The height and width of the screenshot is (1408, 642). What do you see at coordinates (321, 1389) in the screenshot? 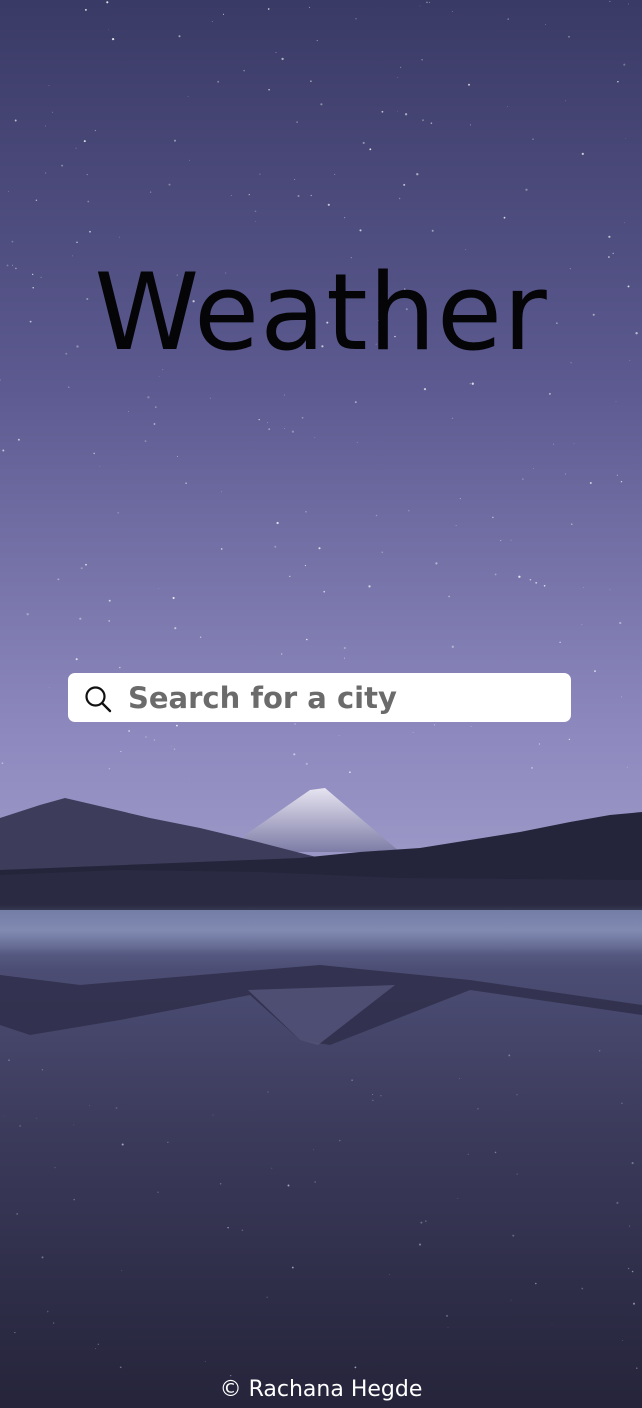
I see `copyright-footer: © Rachana Hegde` at bounding box center [321, 1389].